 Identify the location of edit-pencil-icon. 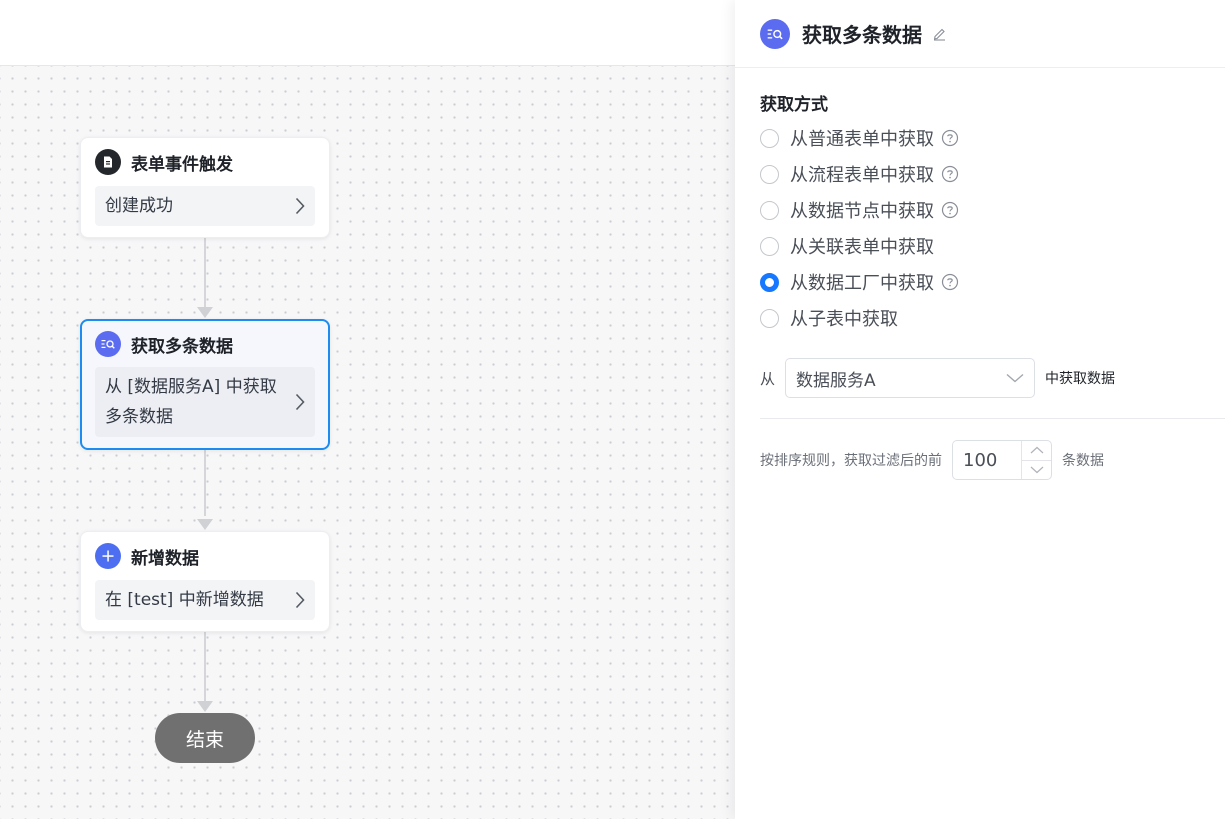
(939, 33).